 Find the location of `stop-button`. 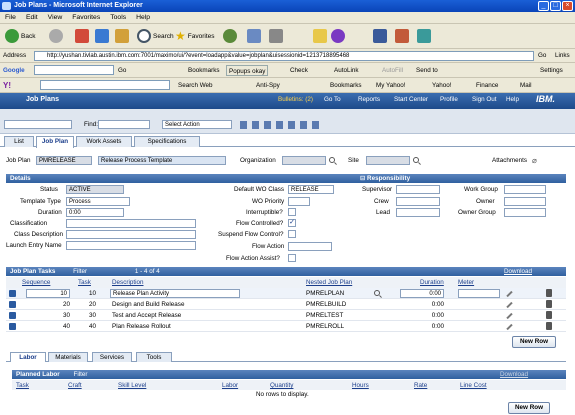

stop-button is located at coordinates (82, 36).